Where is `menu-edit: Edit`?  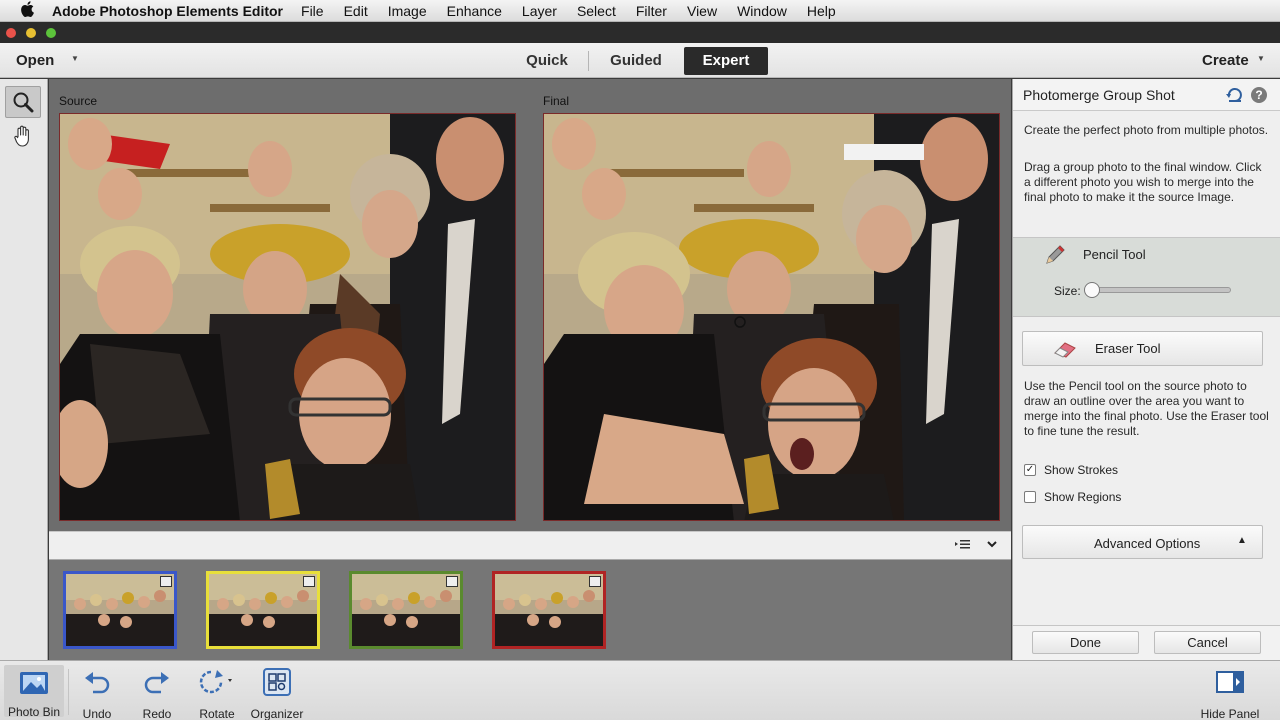
menu-edit: Edit is located at coordinates (356, 11).